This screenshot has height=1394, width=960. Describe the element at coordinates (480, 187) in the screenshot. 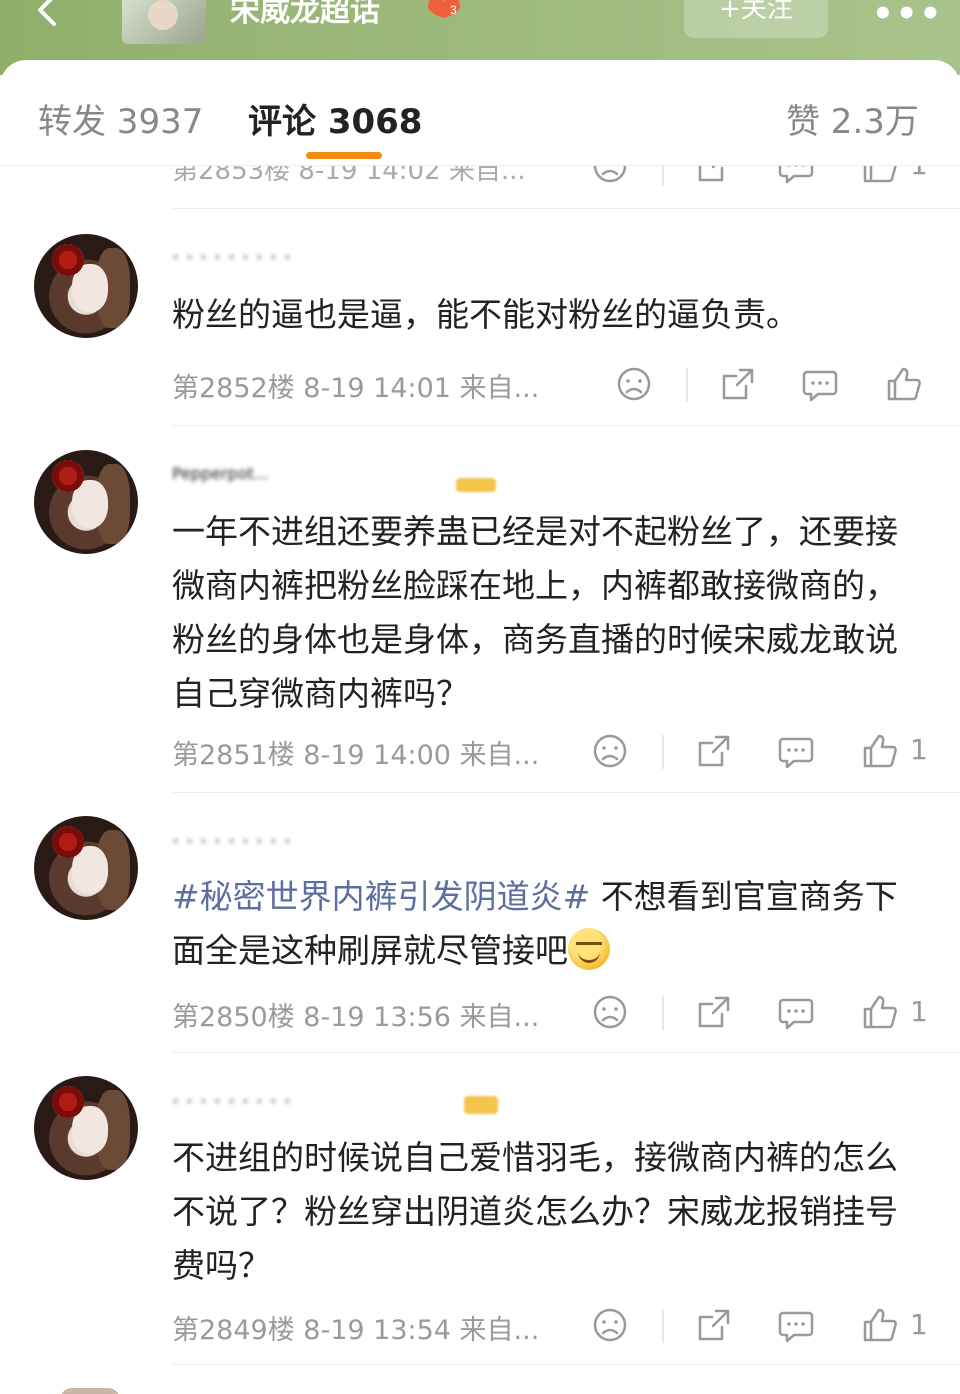

I see `partial-comment-row: 第2853楼 8-19 14:02 来自... 1` at that location.